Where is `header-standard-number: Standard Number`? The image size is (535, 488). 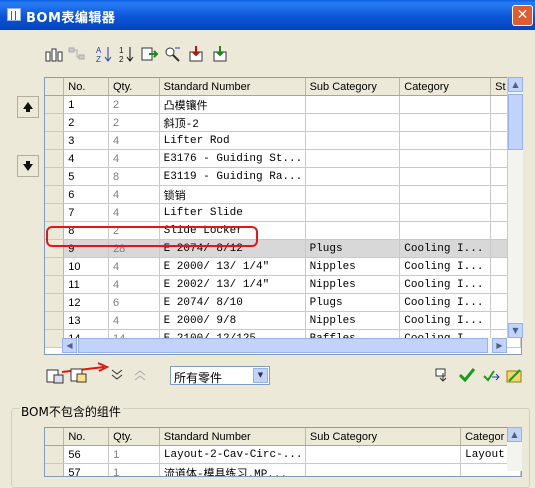
header-standard-number: Standard Number is located at coordinates (232, 87).